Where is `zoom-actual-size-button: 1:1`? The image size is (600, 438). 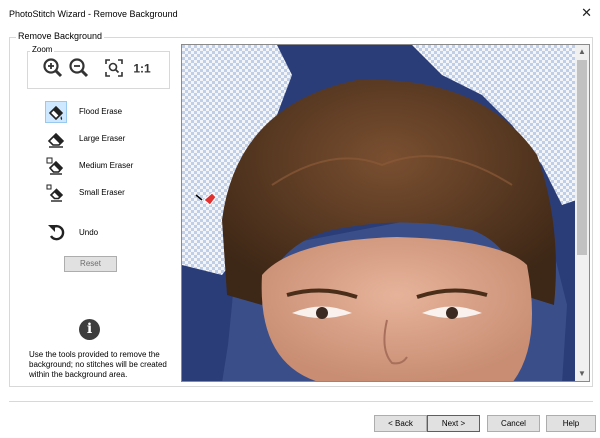 zoom-actual-size-button: 1:1 is located at coordinates (141, 67).